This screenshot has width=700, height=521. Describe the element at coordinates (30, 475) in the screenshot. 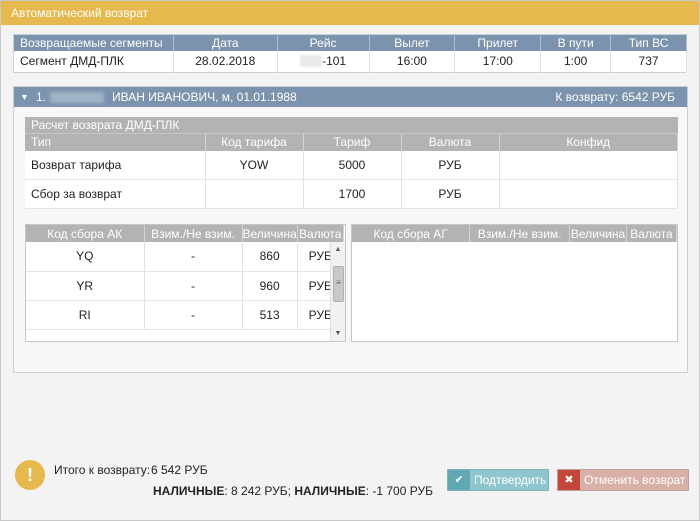

I see `warning-icon: !` at that location.